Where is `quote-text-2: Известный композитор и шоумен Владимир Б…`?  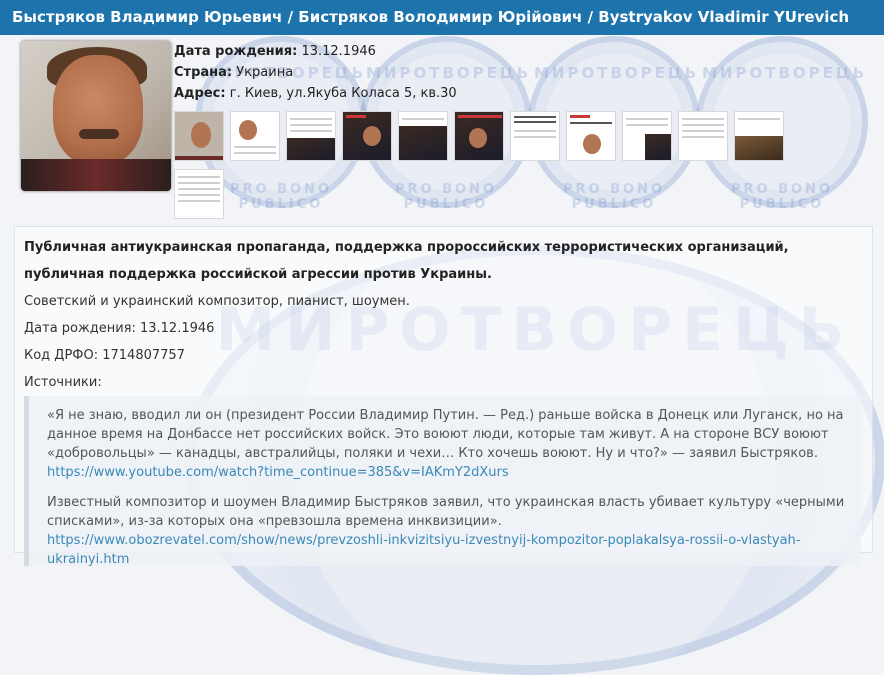
quote-text-2: Известный композитор и шоумен Владимир Б… is located at coordinates (446, 512).